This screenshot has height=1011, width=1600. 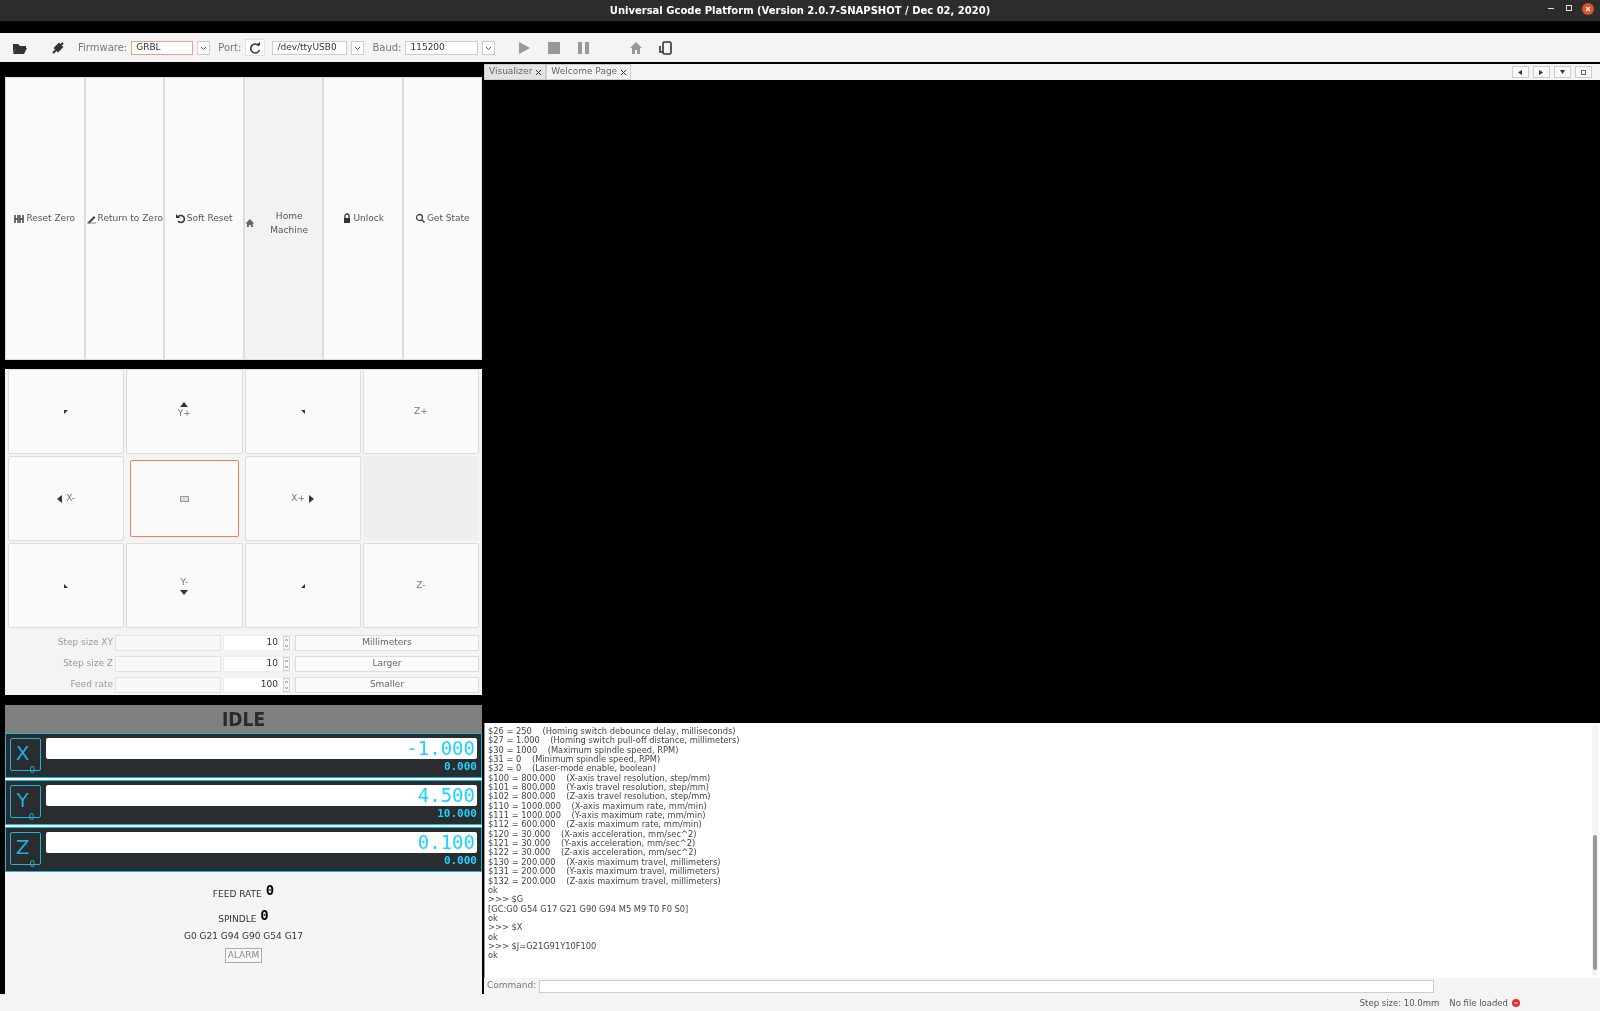 What do you see at coordinates (184, 592) in the screenshot?
I see `down-arrow-icon` at bounding box center [184, 592].